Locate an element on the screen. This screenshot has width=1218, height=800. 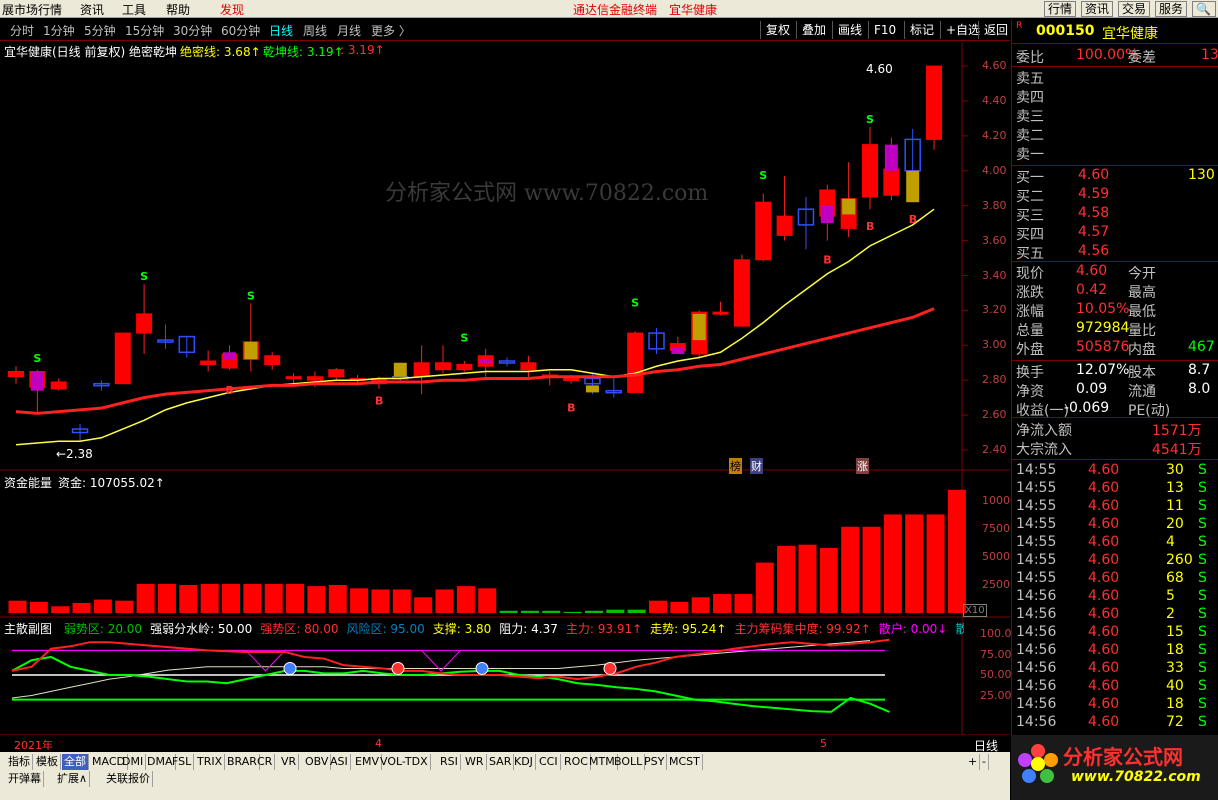
indicator-tab: DMI is located at coordinates (133, 762).